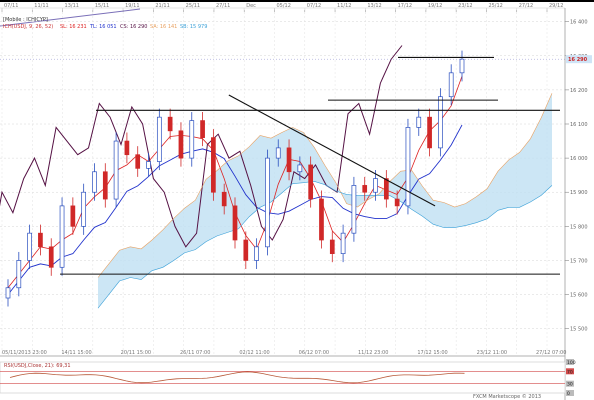  Describe the element at coordinates (507, 396) in the screenshot. I see `watermark: FXCM Marketscope © 2013` at that location.